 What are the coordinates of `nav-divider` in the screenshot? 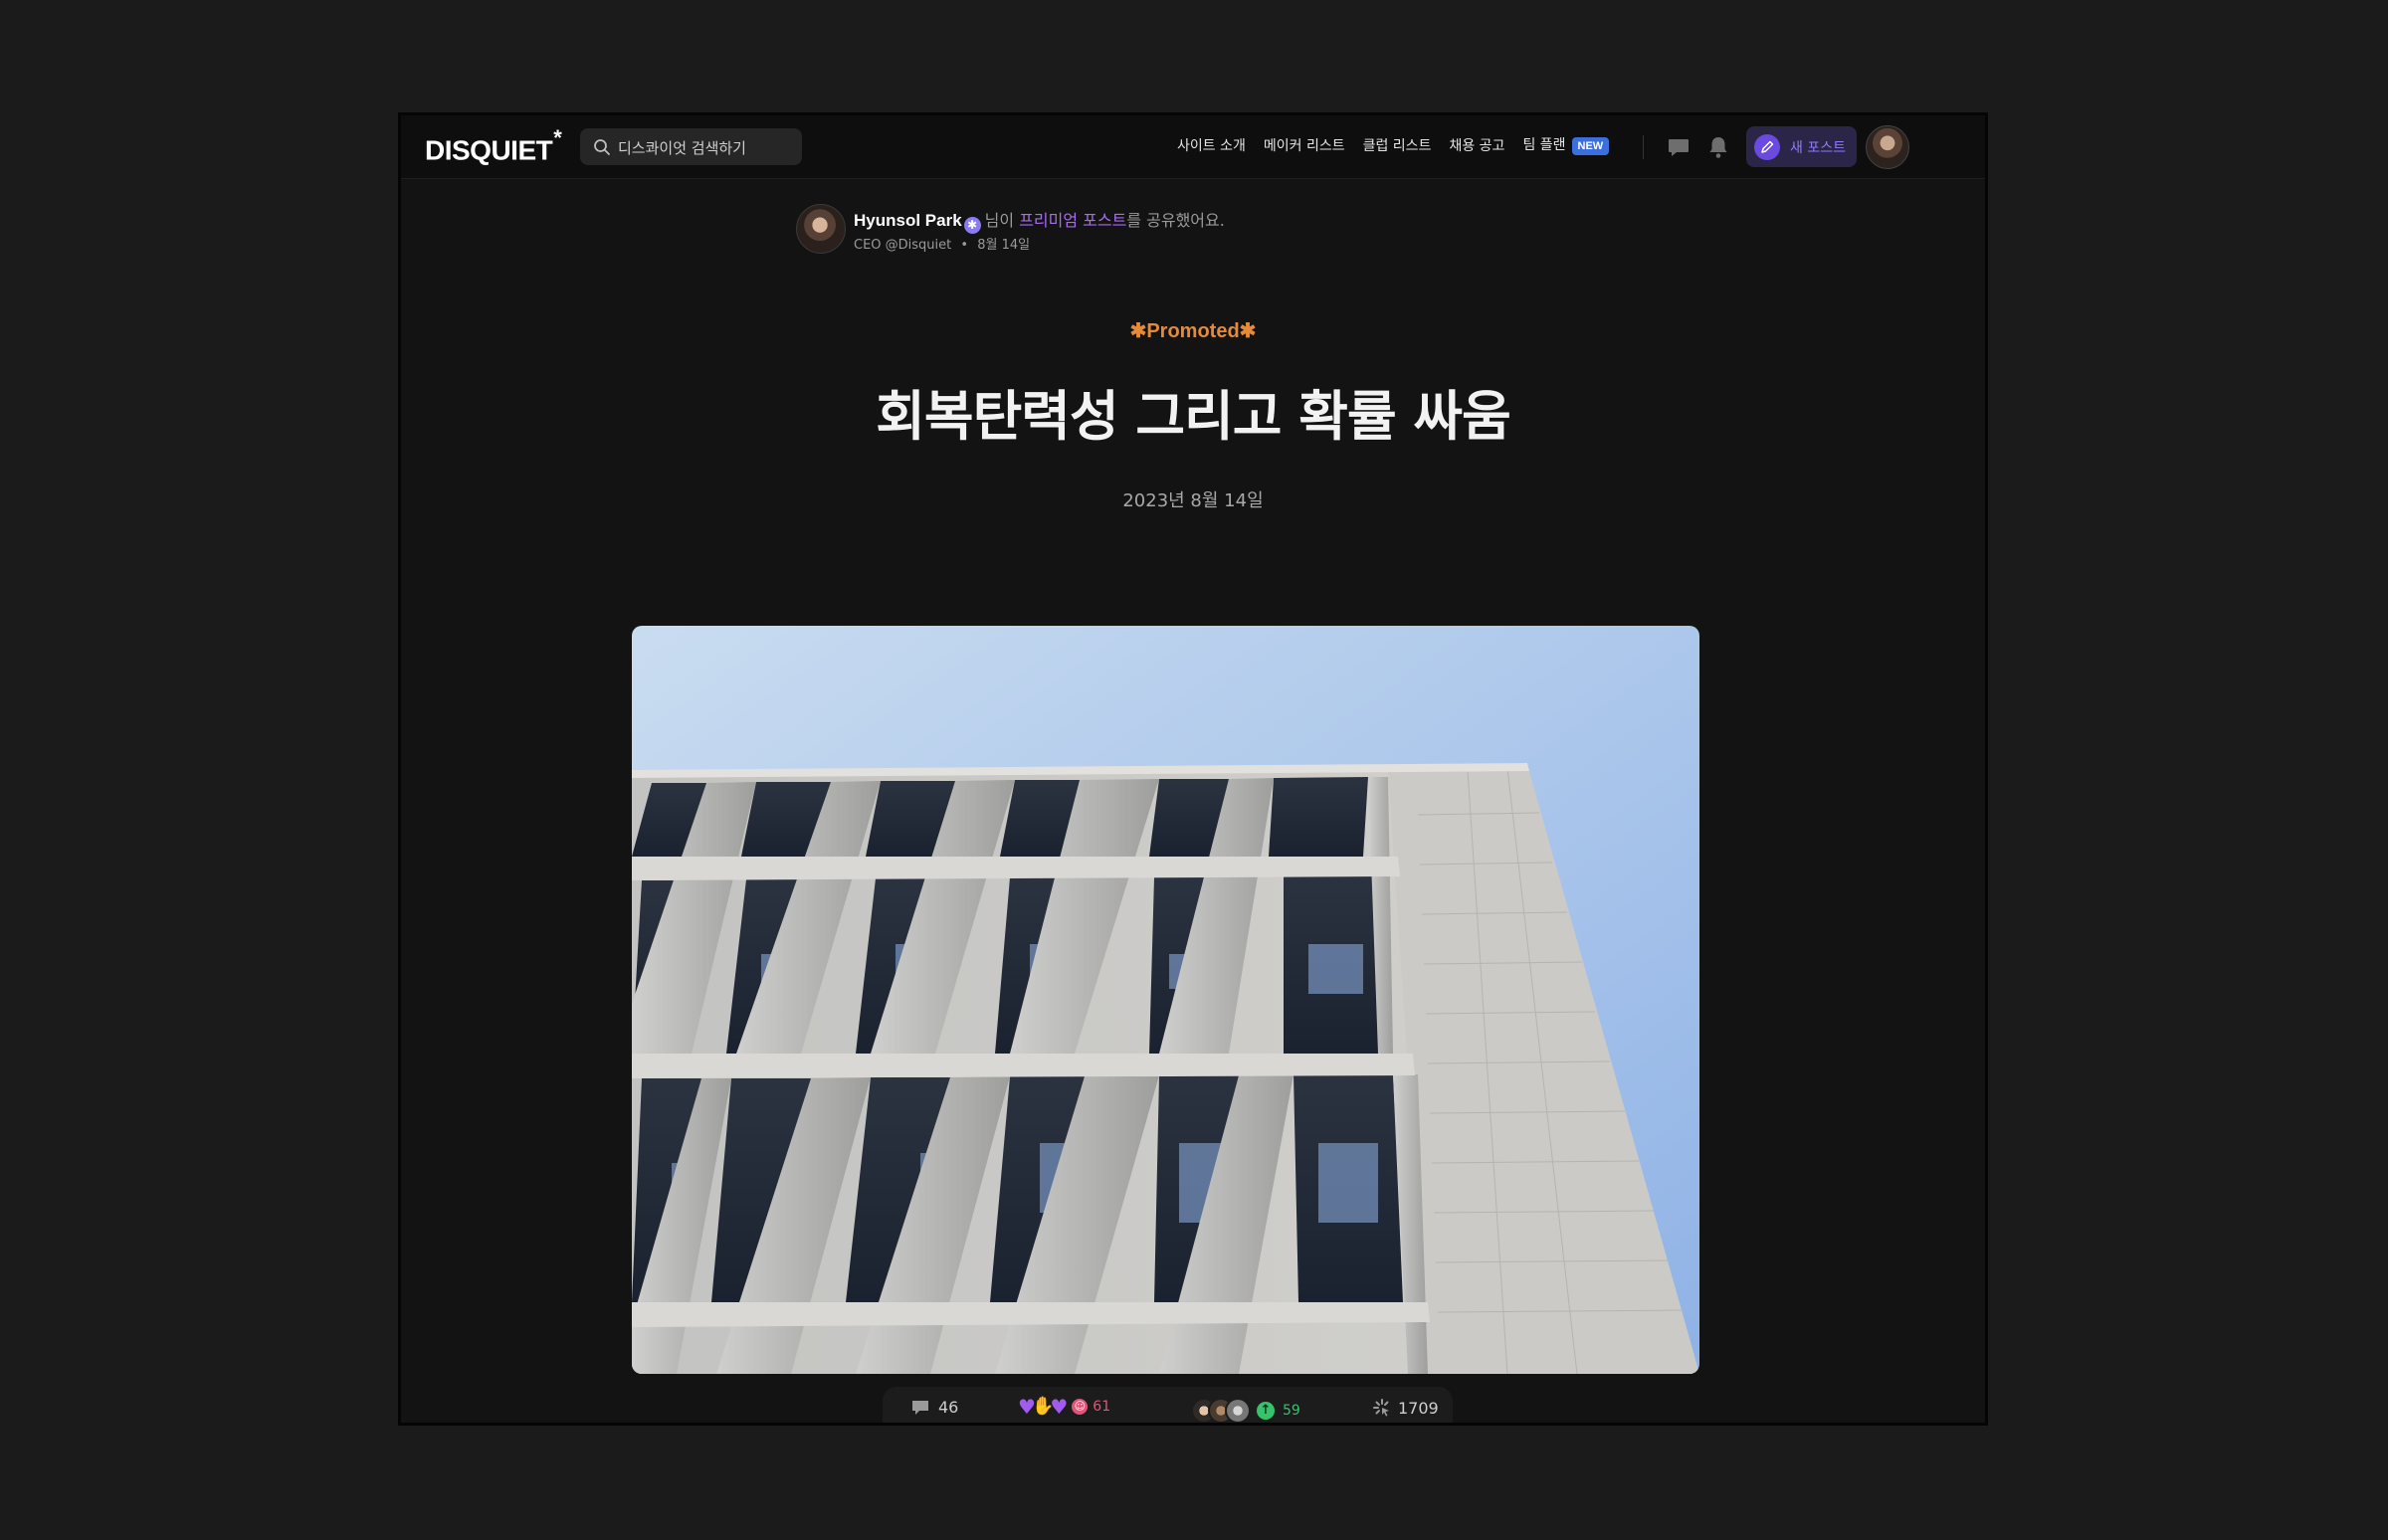 It's located at (1643, 147).